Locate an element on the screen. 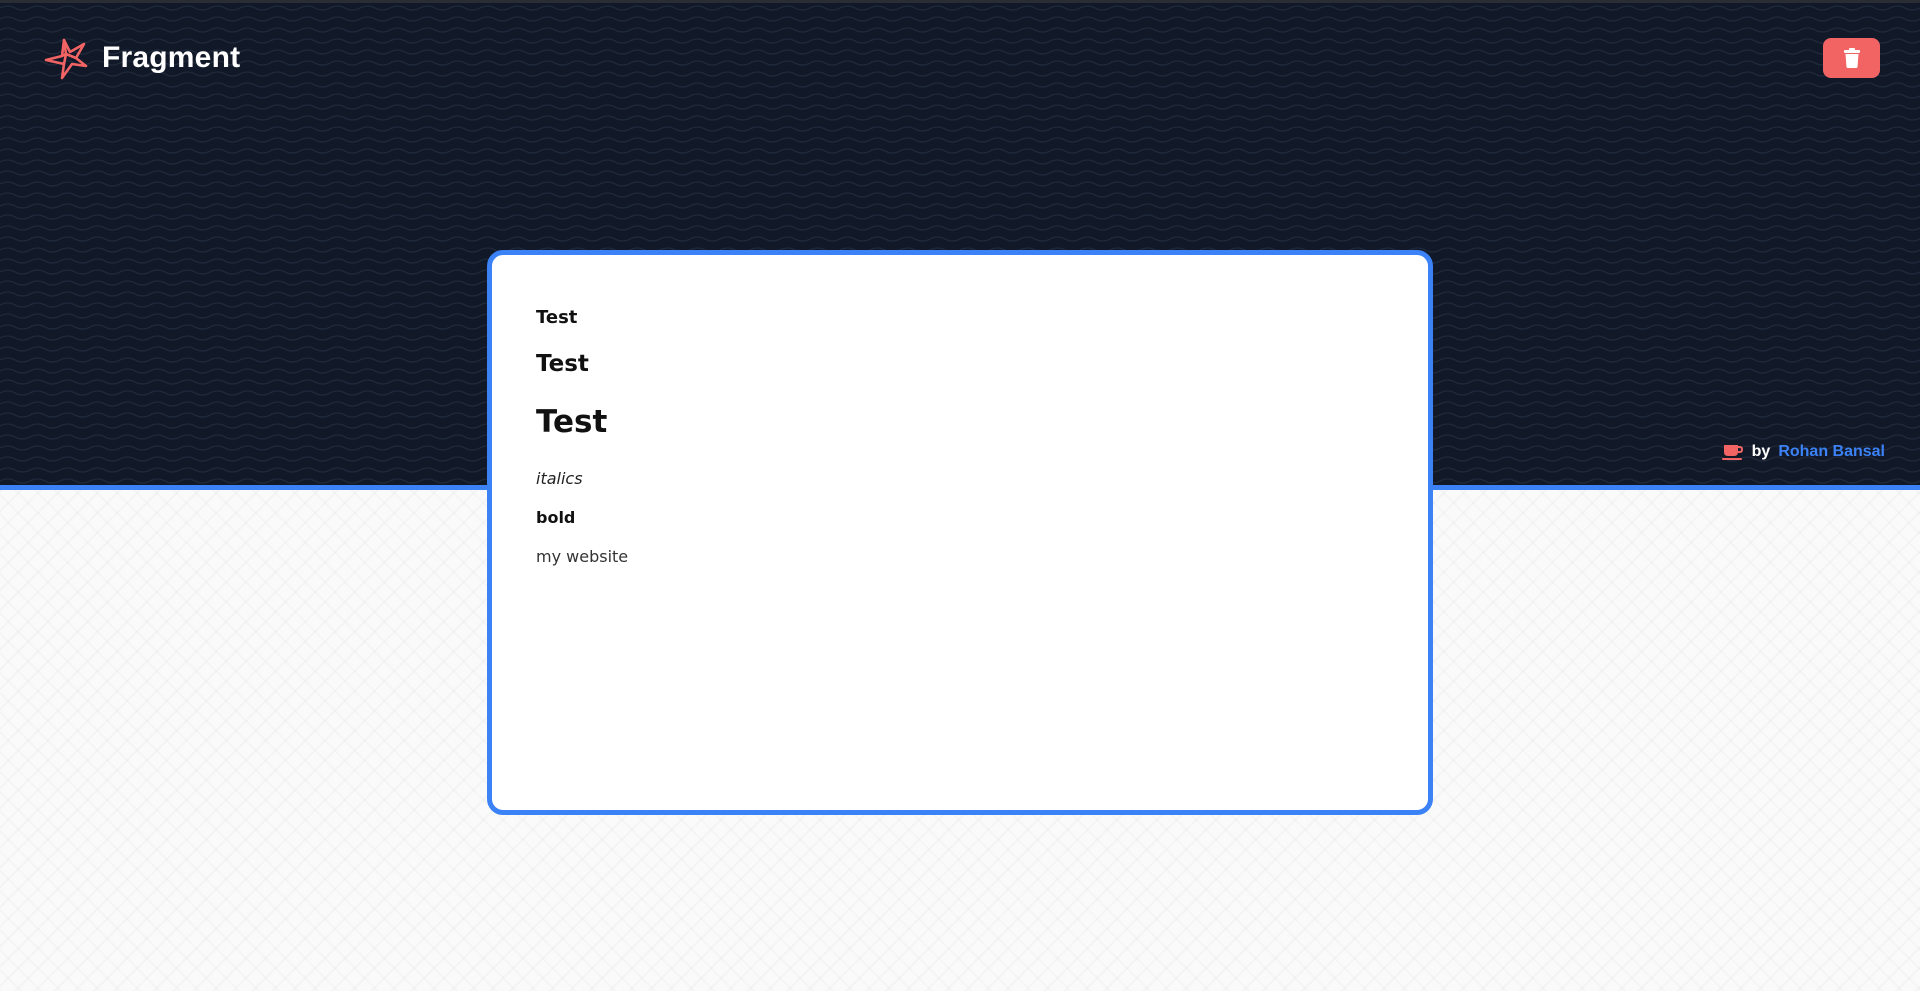 The image size is (1920, 991). heading-large: Test is located at coordinates (572, 422).